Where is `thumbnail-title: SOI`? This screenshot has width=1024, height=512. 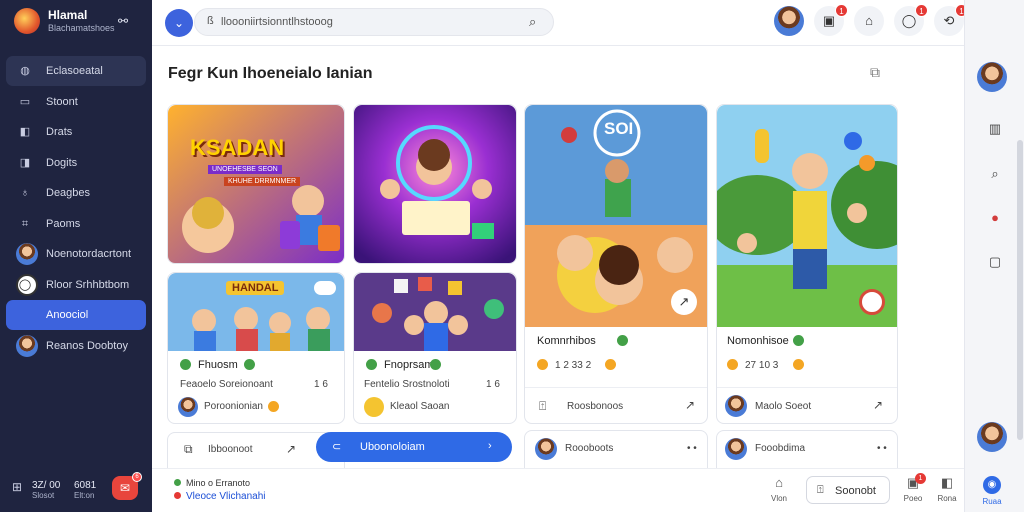 thumbnail-title: SOI is located at coordinates (619, 128).